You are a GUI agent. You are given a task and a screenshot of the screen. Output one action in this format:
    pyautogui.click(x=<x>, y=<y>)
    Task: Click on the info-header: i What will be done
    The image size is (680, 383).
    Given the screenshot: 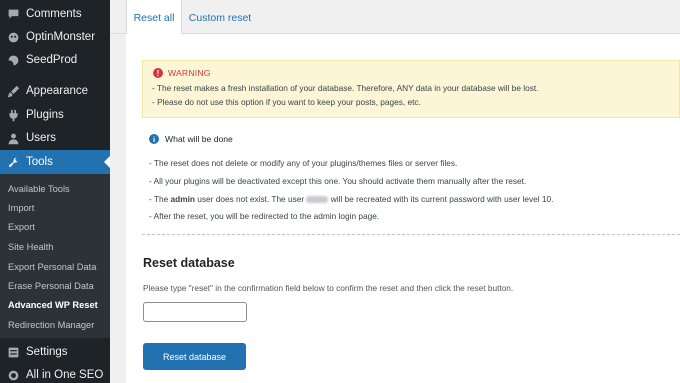 What is the action you would take?
    pyautogui.click(x=191, y=139)
    